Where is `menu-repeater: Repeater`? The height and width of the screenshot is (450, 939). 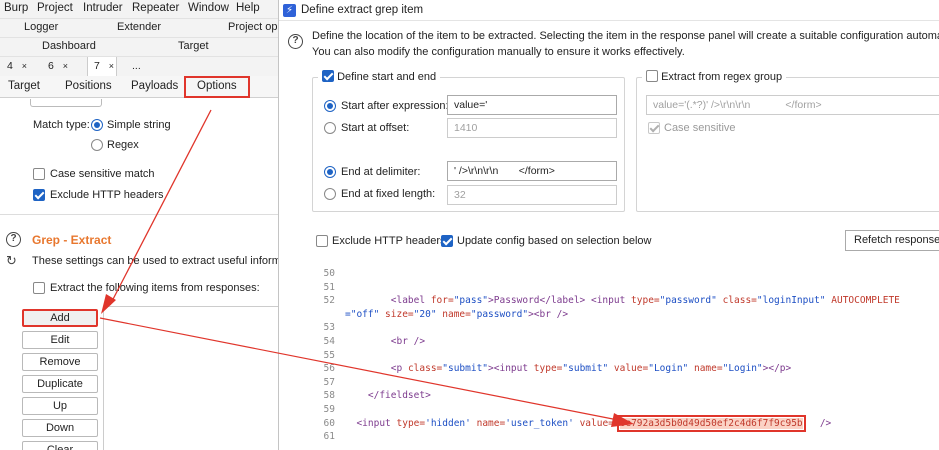 menu-repeater: Repeater is located at coordinates (155, 8).